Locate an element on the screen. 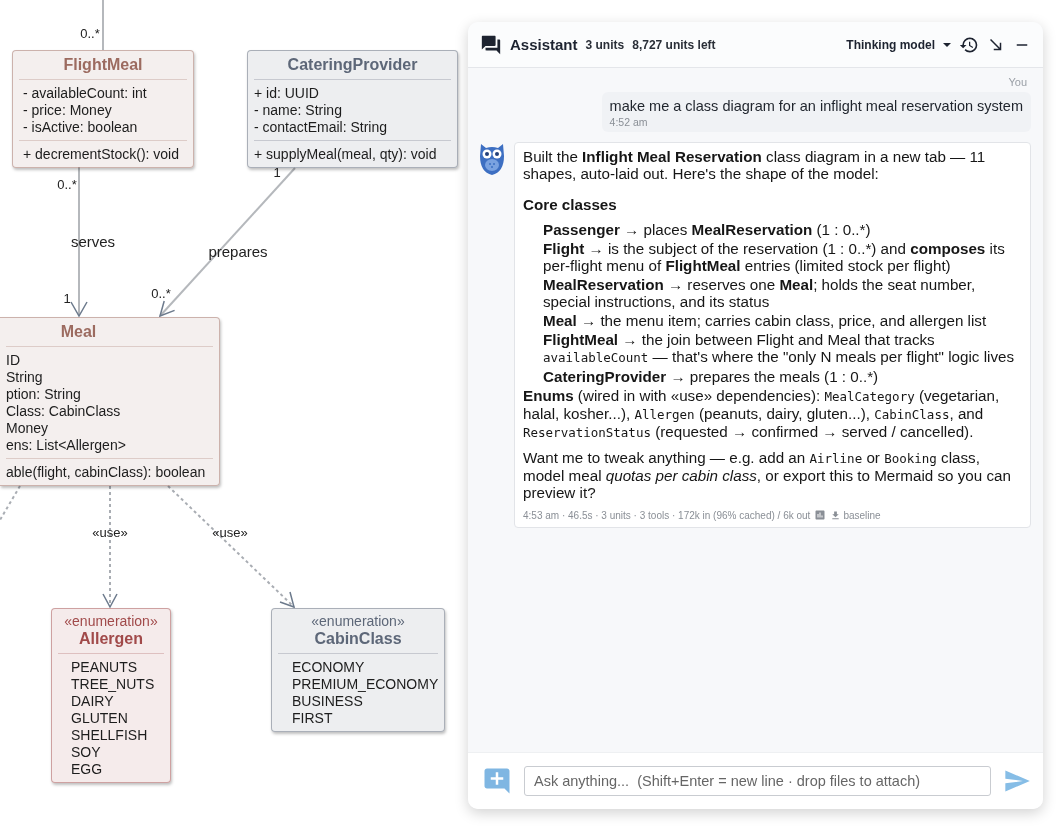 The width and height of the screenshot is (1064, 827). enum-literal: SOY is located at coordinates (86, 752).